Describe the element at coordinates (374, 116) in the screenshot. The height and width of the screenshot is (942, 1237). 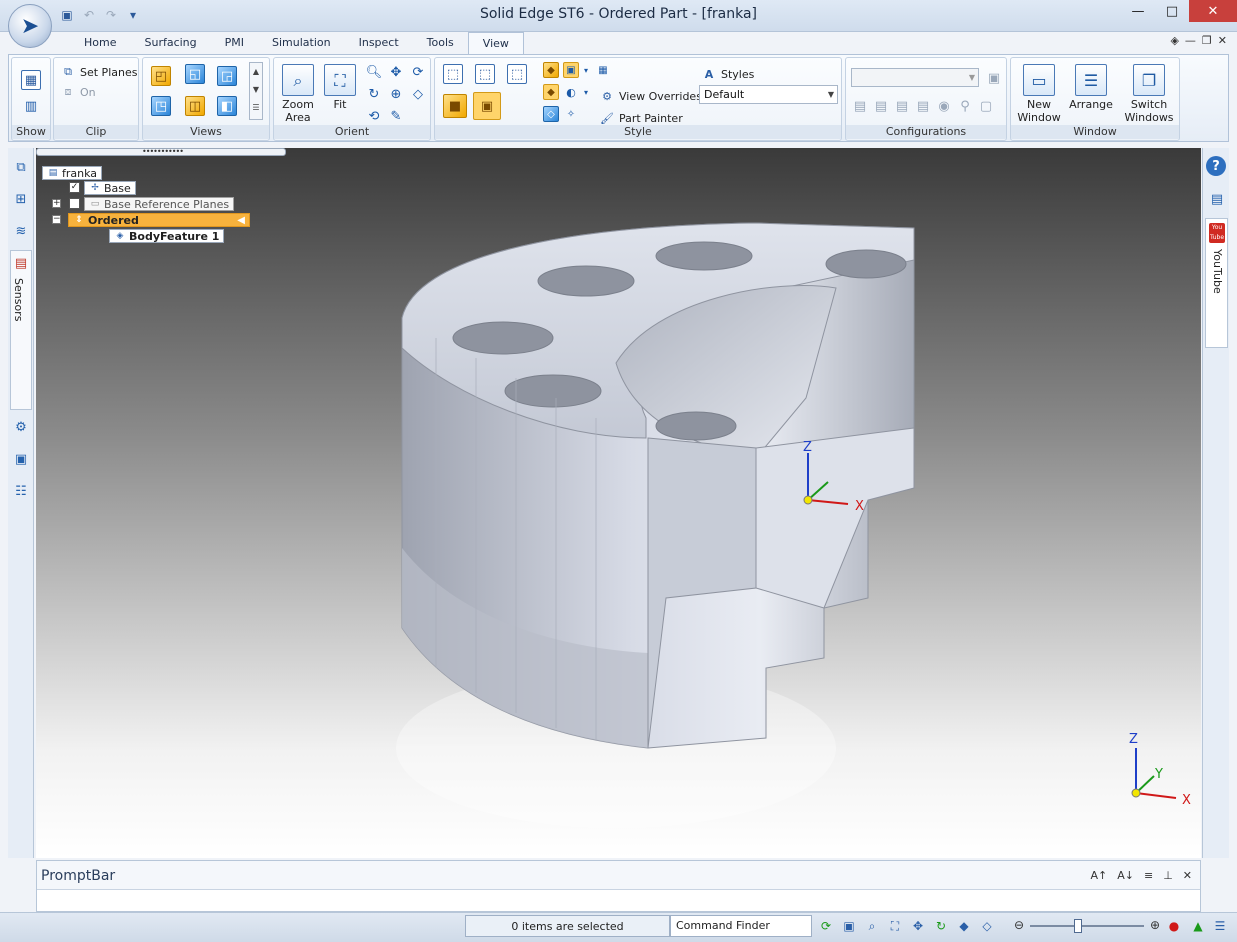
I see `previous-view-icon: ⟲` at that location.